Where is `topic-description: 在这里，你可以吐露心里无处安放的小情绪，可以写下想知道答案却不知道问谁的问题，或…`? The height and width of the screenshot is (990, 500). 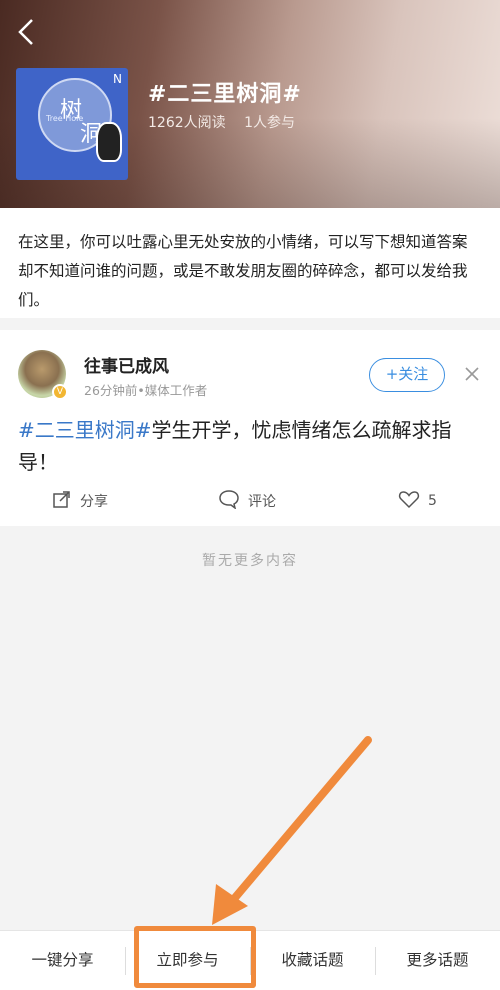 topic-description: 在这里，你可以吐露心里无处安放的小情绪，可以写下想知道答案却不知道问谁的问题，或… is located at coordinates (250, 263).